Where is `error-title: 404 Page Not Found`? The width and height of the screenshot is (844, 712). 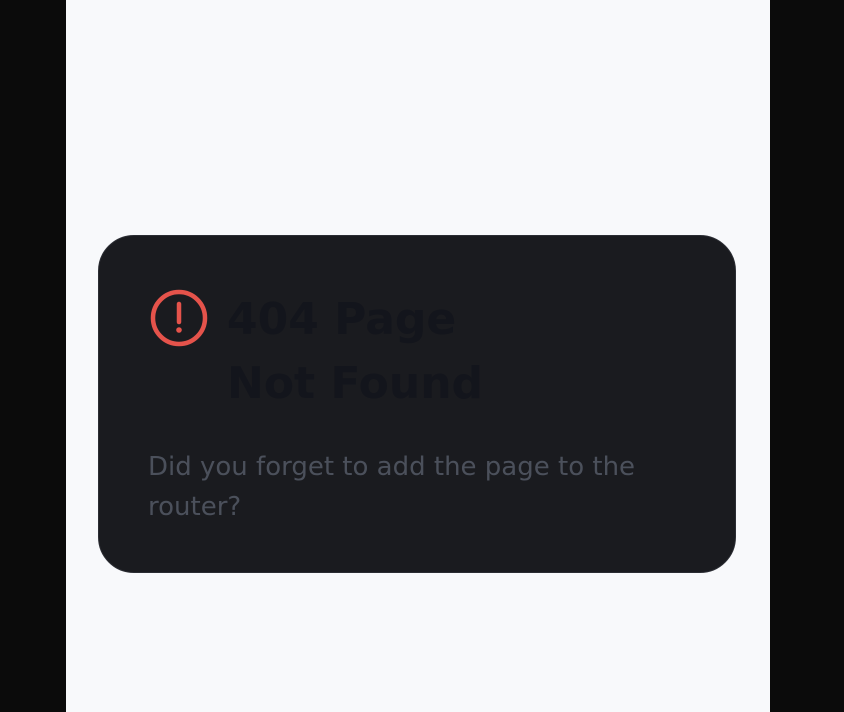 error-title: 404 Page Not Found is located at coordinates (355, 351).